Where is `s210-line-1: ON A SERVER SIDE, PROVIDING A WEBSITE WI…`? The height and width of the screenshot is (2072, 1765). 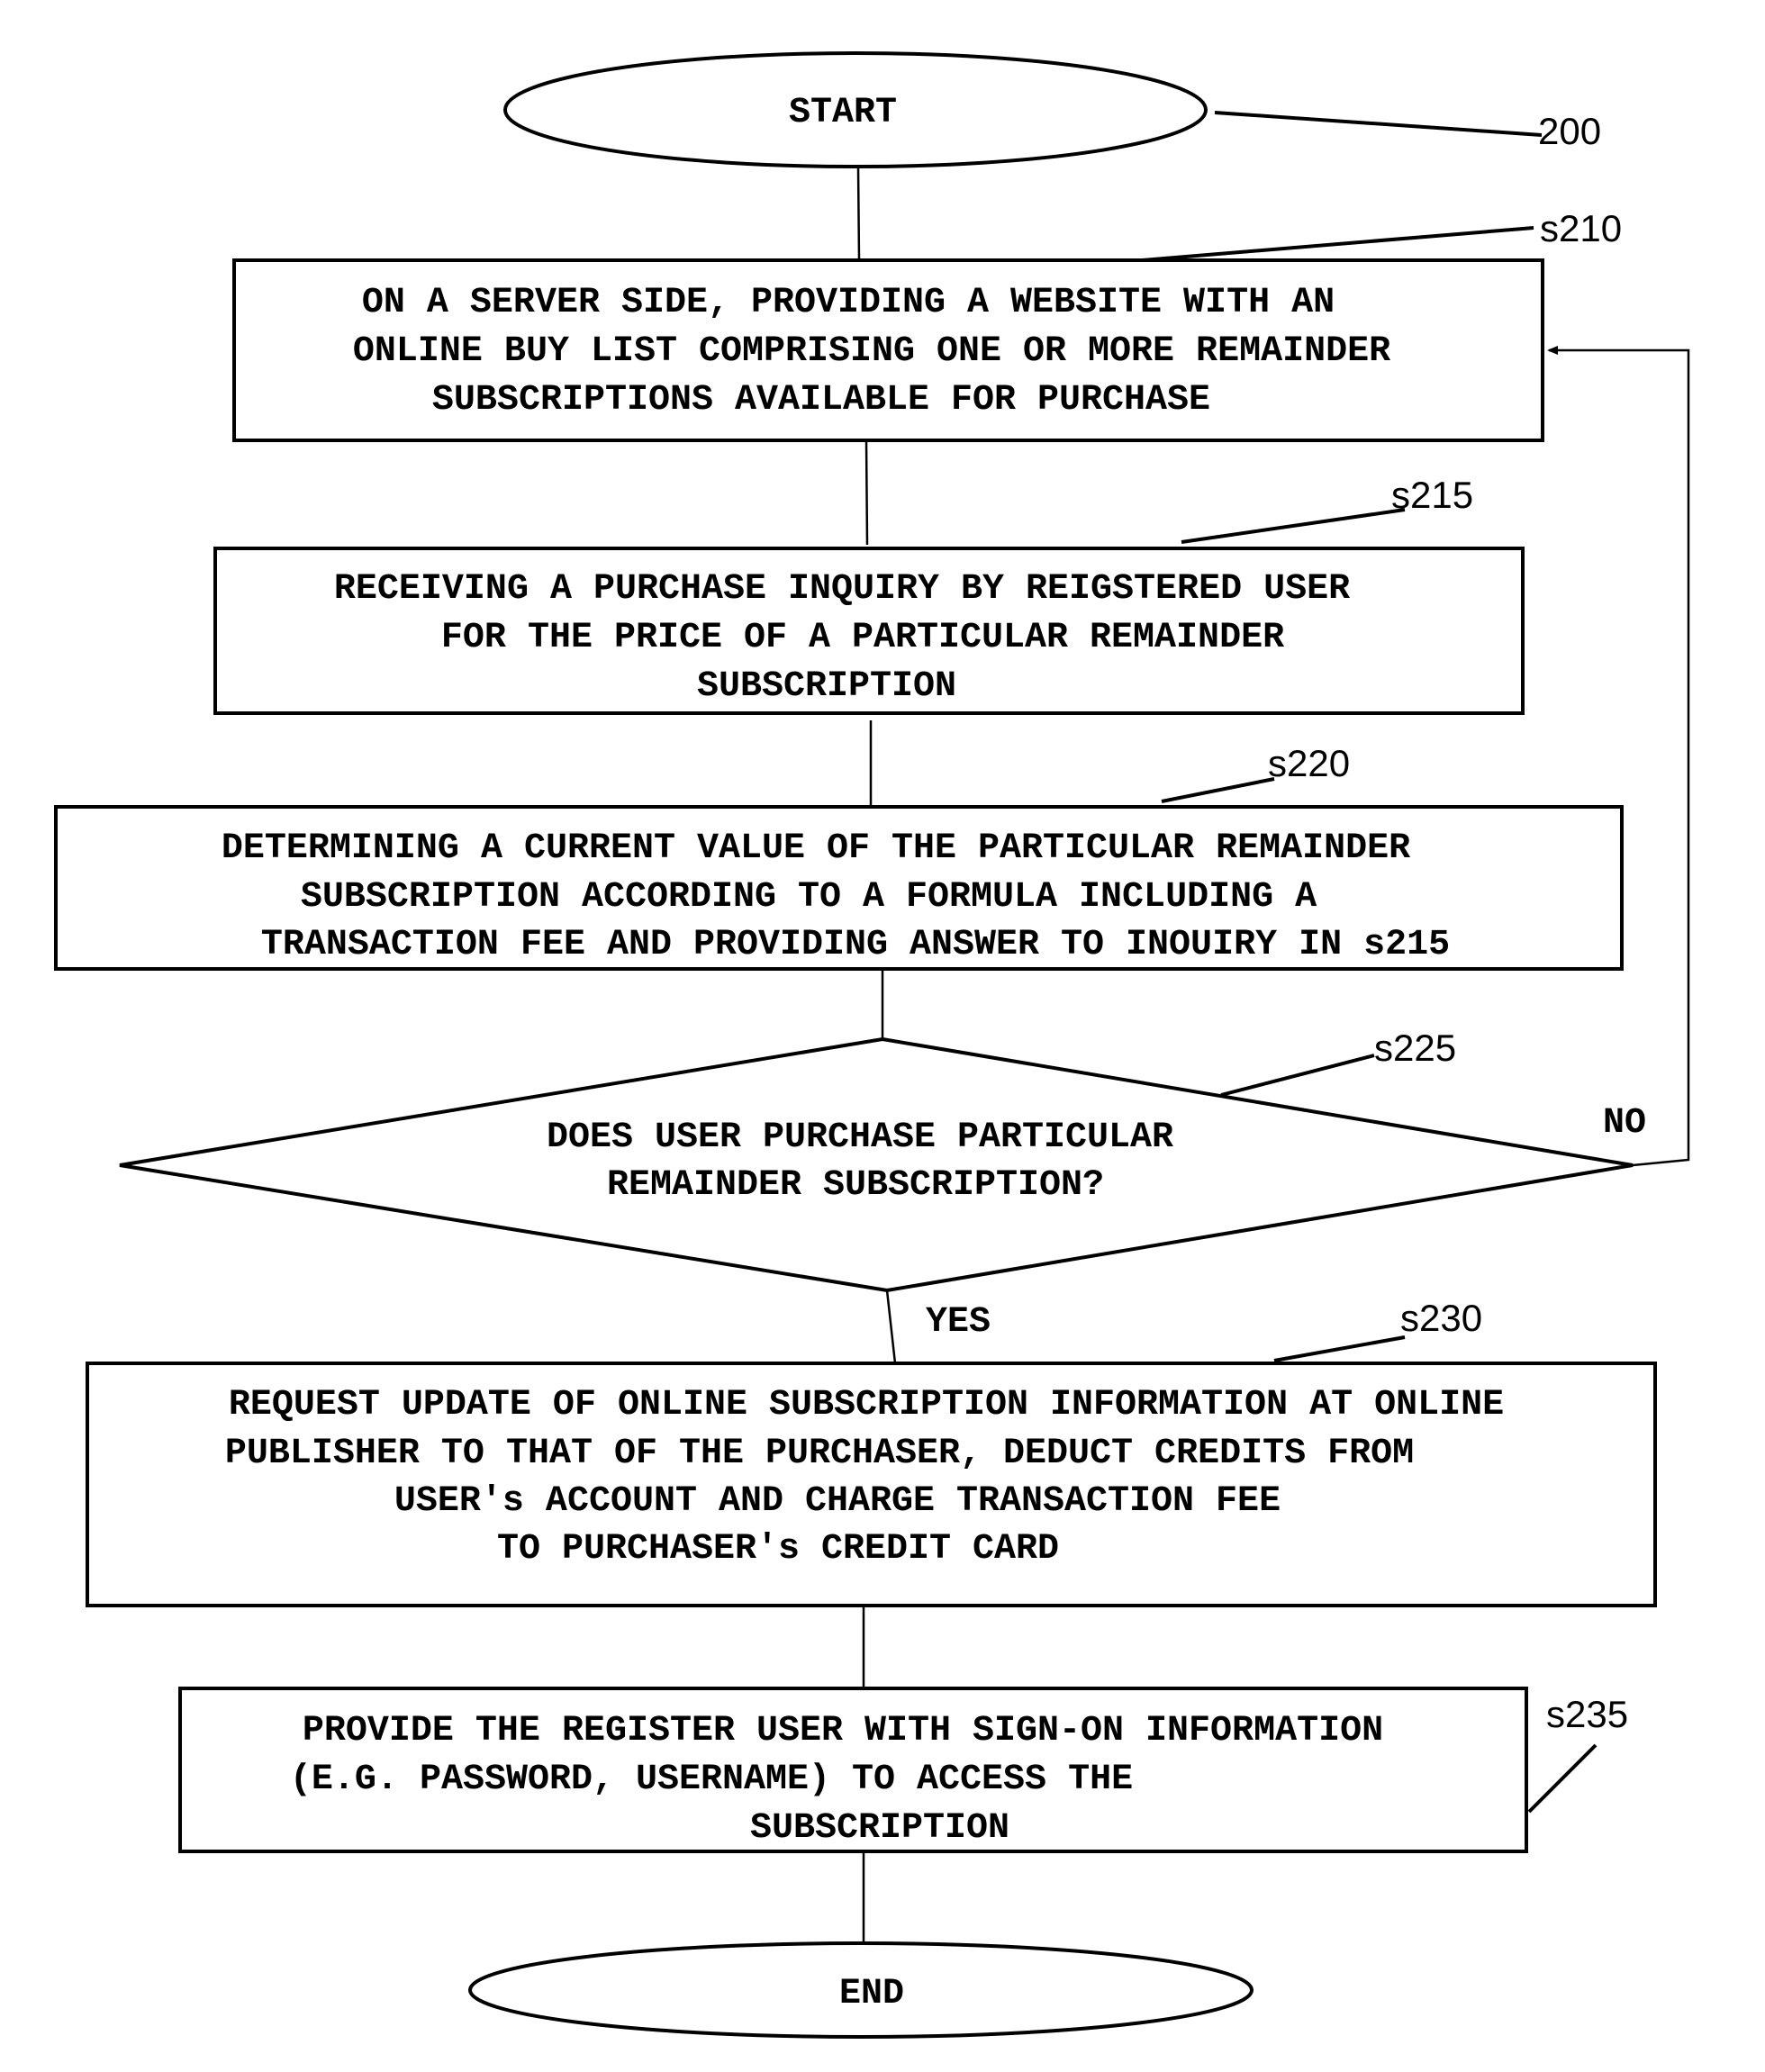 s210-line-1: ON A SERVER SIDE, PROVIDING A WEBSITE WI… is located at coordinates (848, 303).